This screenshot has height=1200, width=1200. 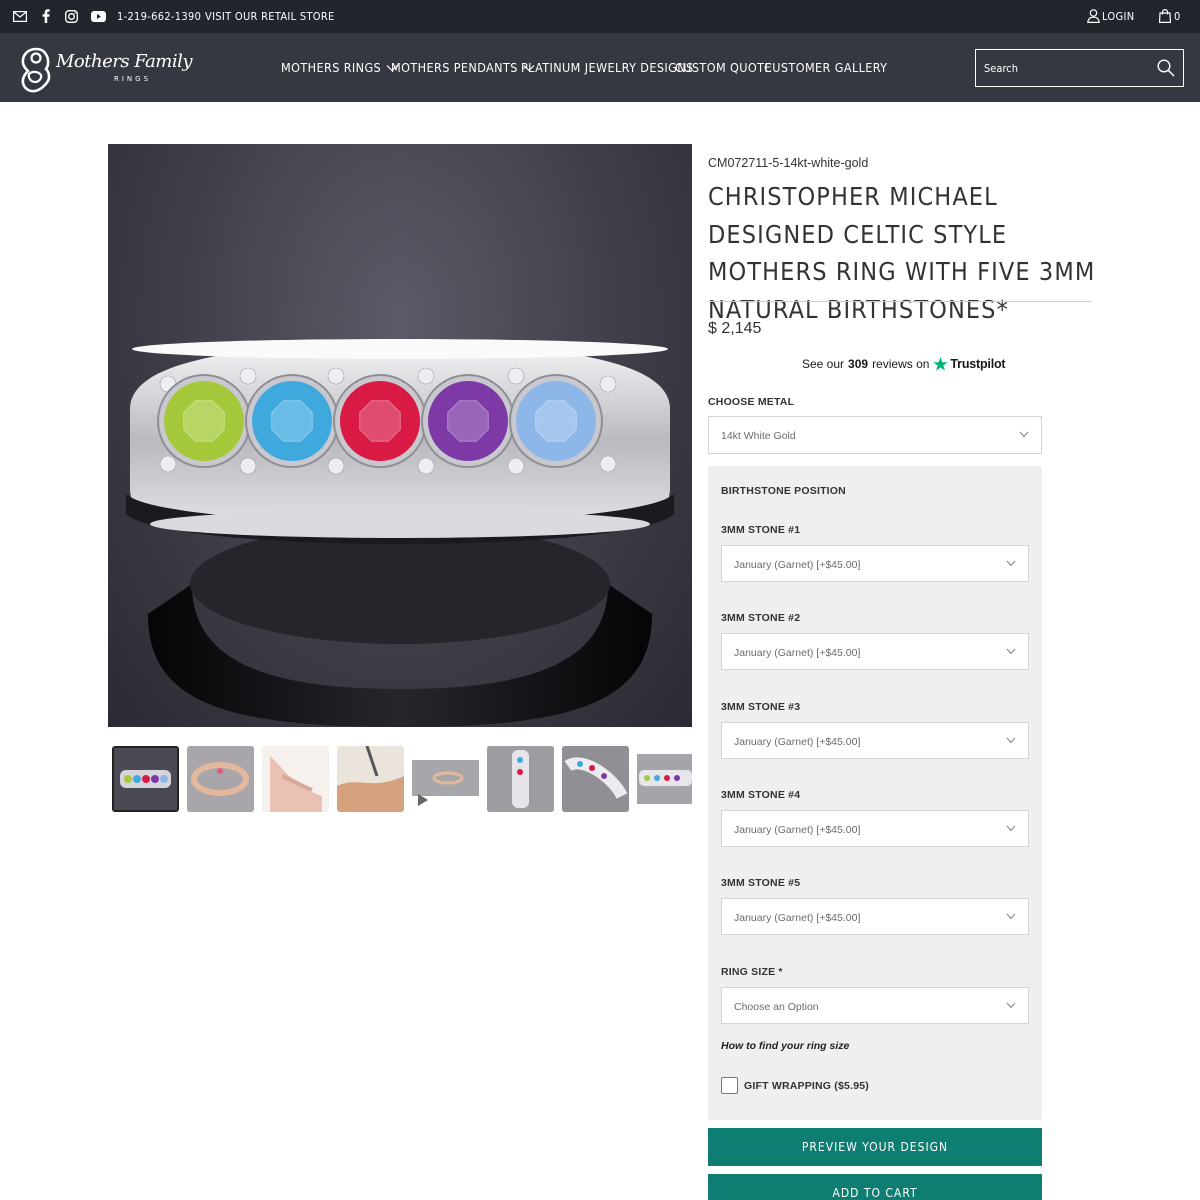 I want to click on logo-subtext: RINGS, so click(x=133, y=79).